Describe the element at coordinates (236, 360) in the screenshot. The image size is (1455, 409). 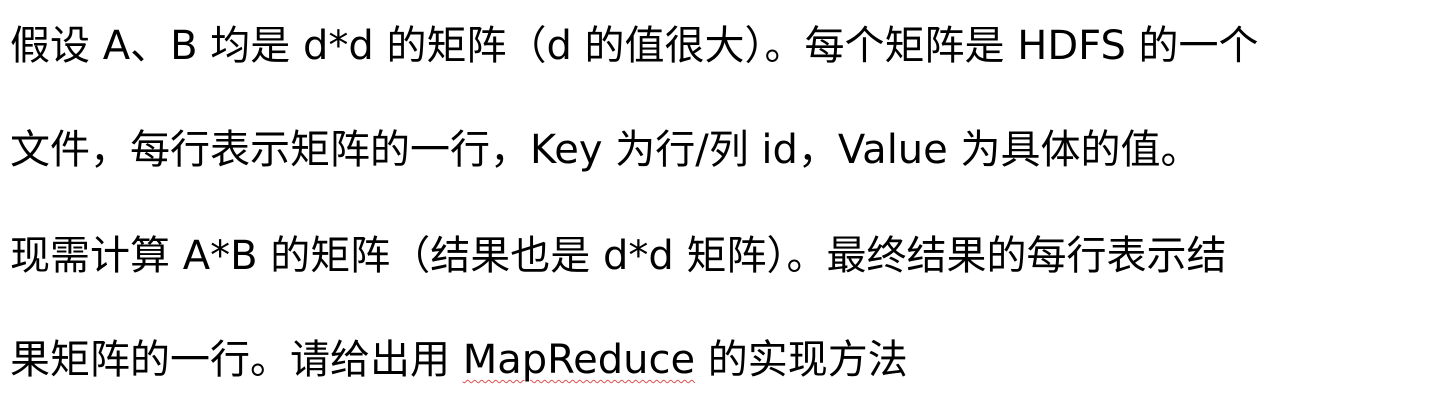
I see `text-line-4-start: 果矩阵的一行。请给出用` at that location.